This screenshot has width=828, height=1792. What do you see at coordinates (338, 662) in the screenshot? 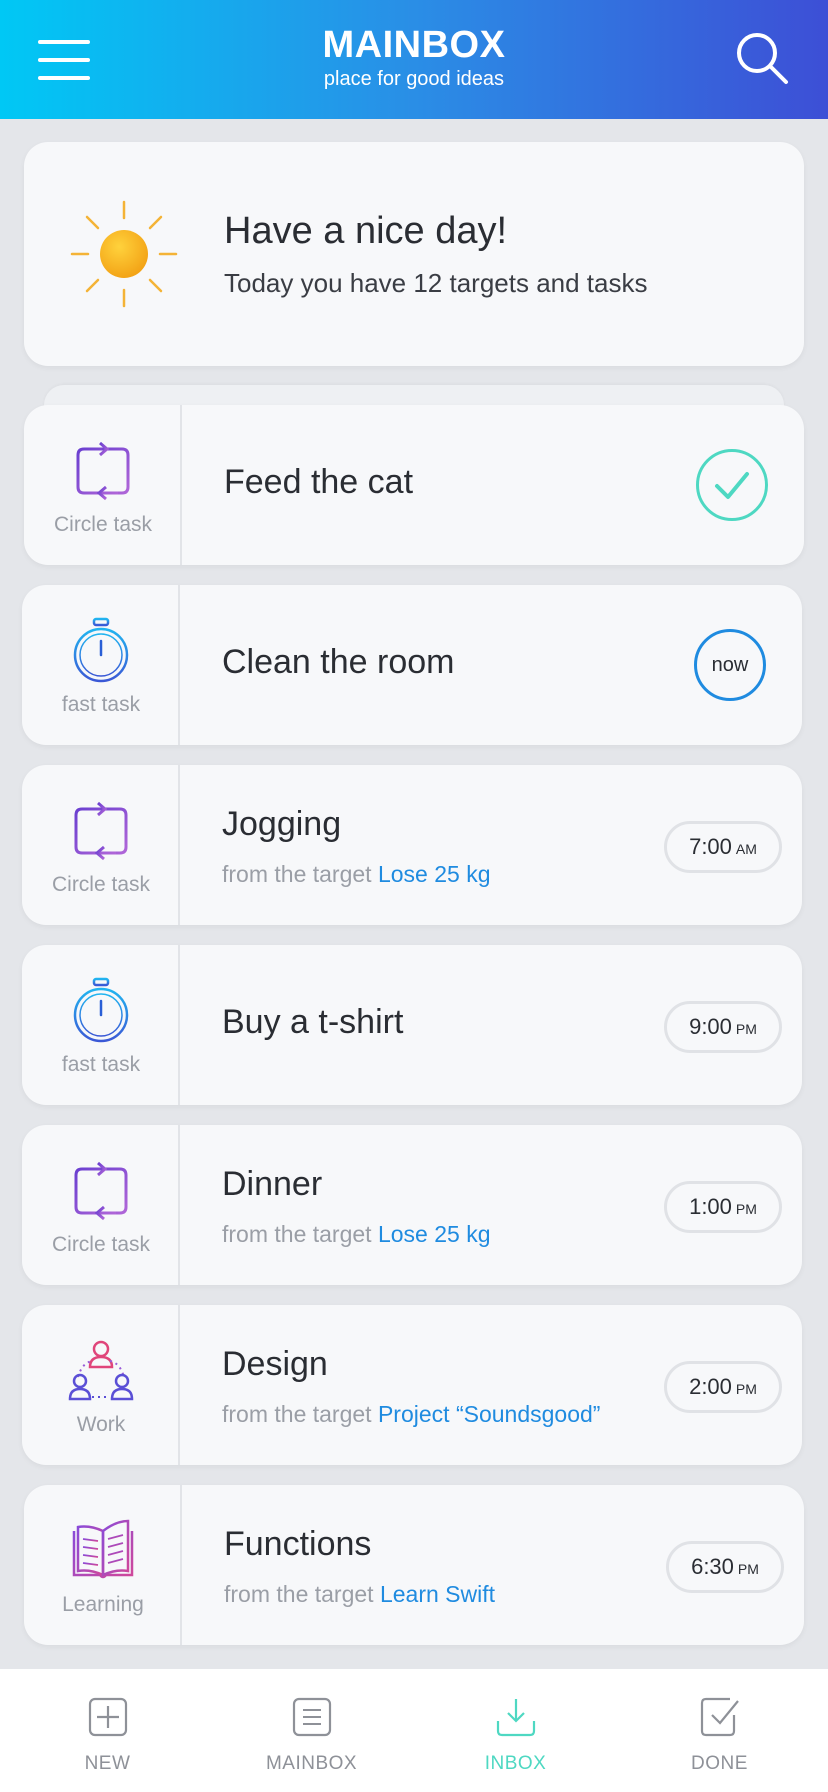
I see `task-title: Clean the room` at bounding box center [338, 662].